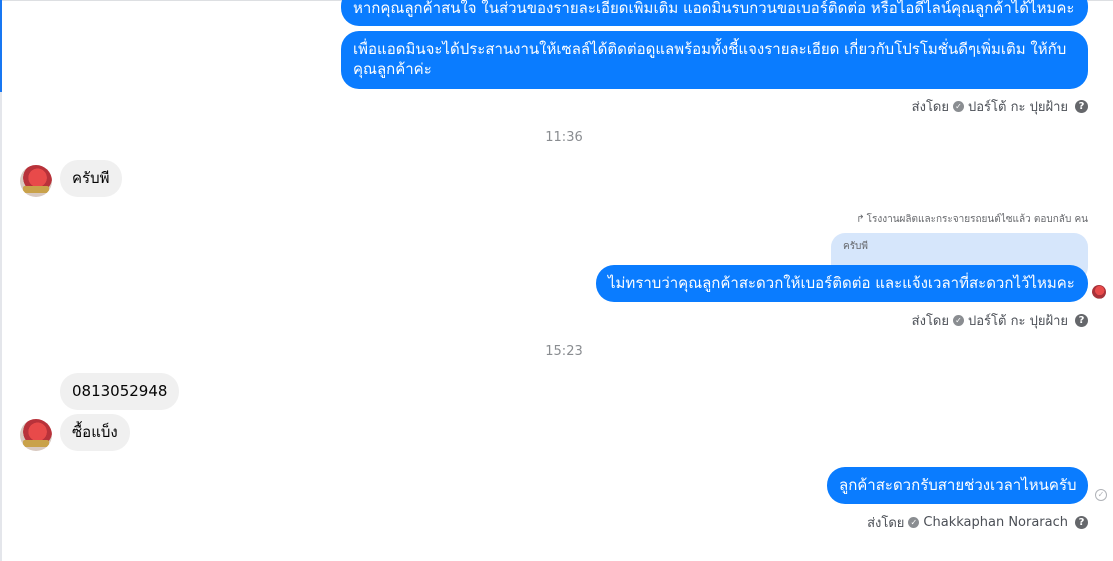 Image resolution: width=1113 pixels, height=561 pixels. I want to click on seen-by-avatar, so click(1099, 292).